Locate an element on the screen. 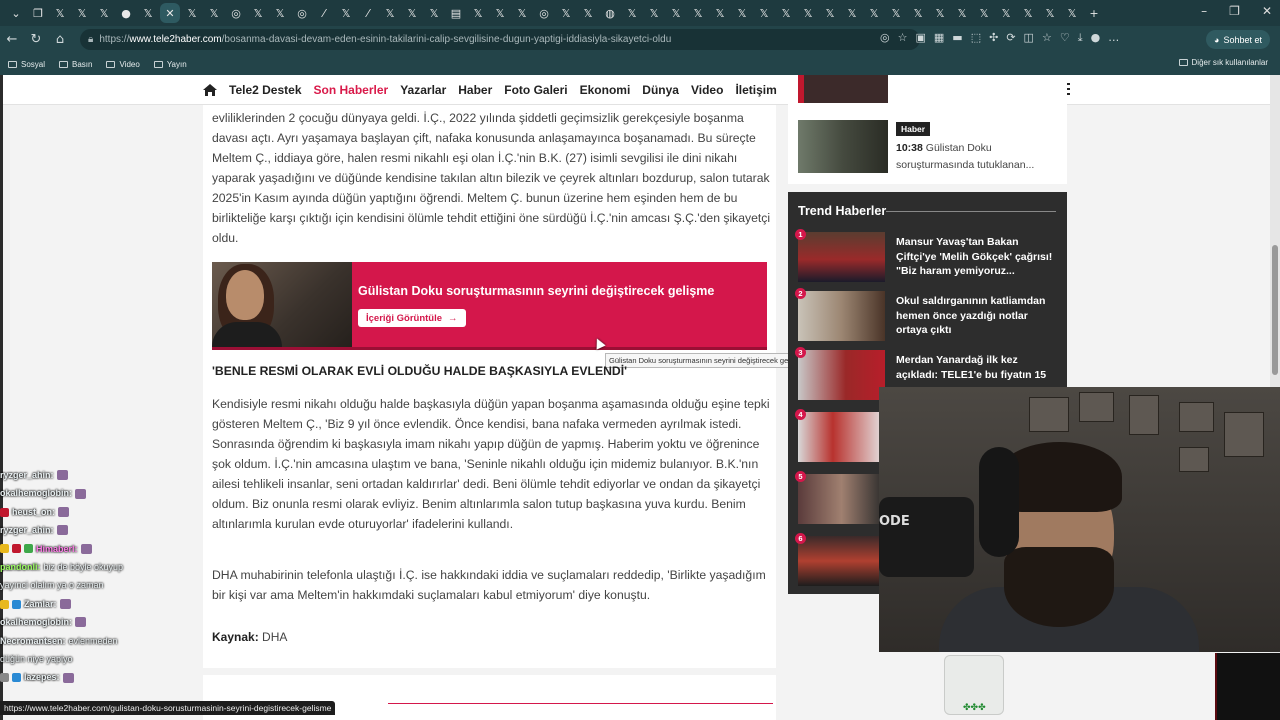 The image size is (1280, 720). collections-icon: ♡ is located at coordinates (1065, 38).